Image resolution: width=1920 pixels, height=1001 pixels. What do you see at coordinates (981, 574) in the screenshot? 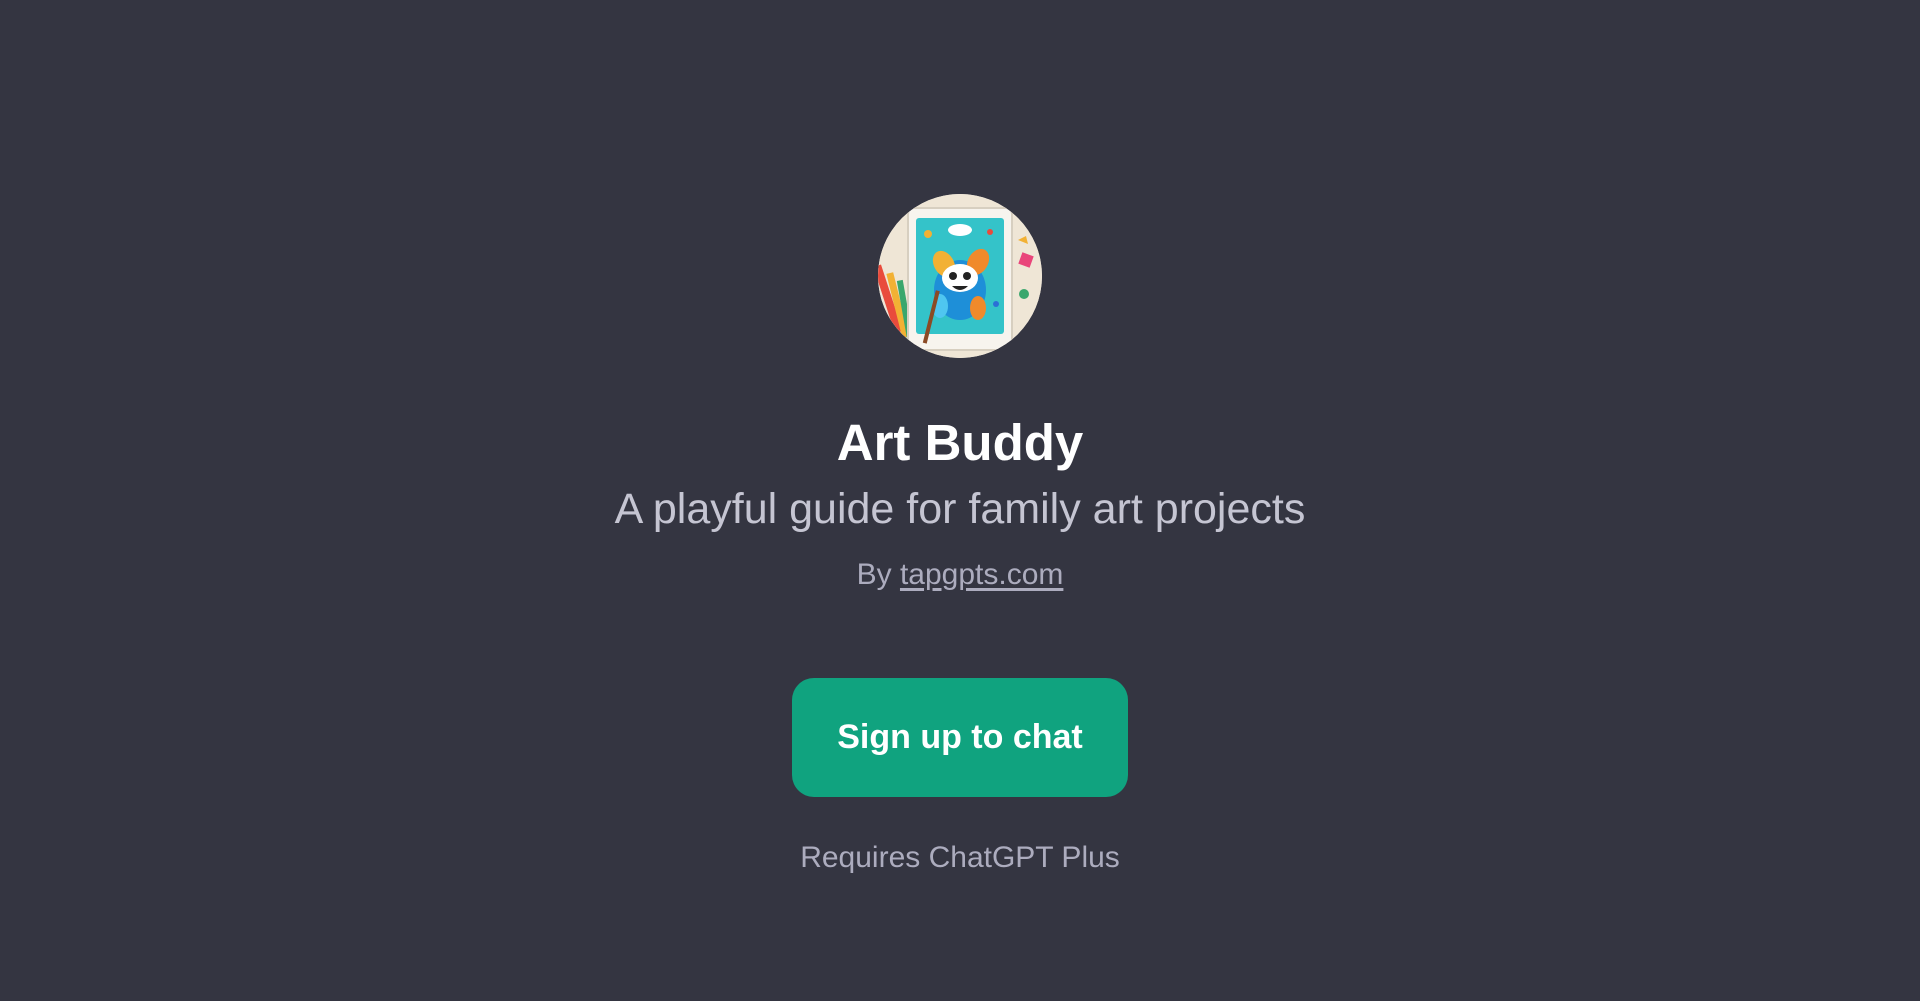
I see `author-link: tapgpts.com` at bounding box center [981, 574].